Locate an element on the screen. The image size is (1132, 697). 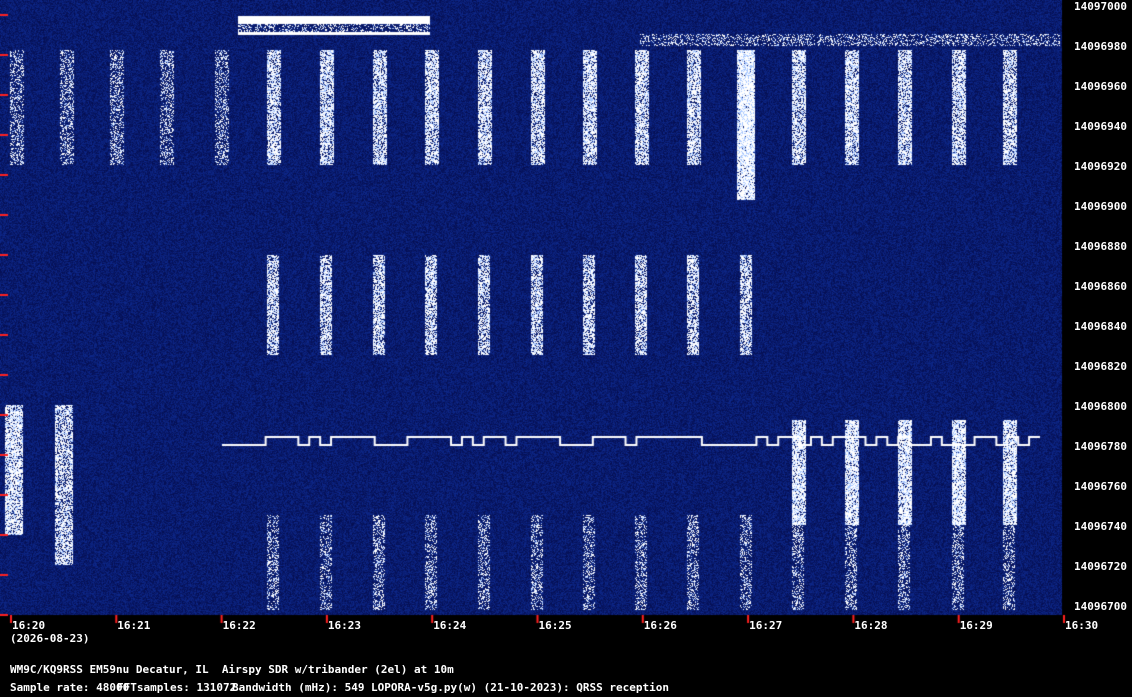
time-label: 16:21 is located at coordinates (134, 625).